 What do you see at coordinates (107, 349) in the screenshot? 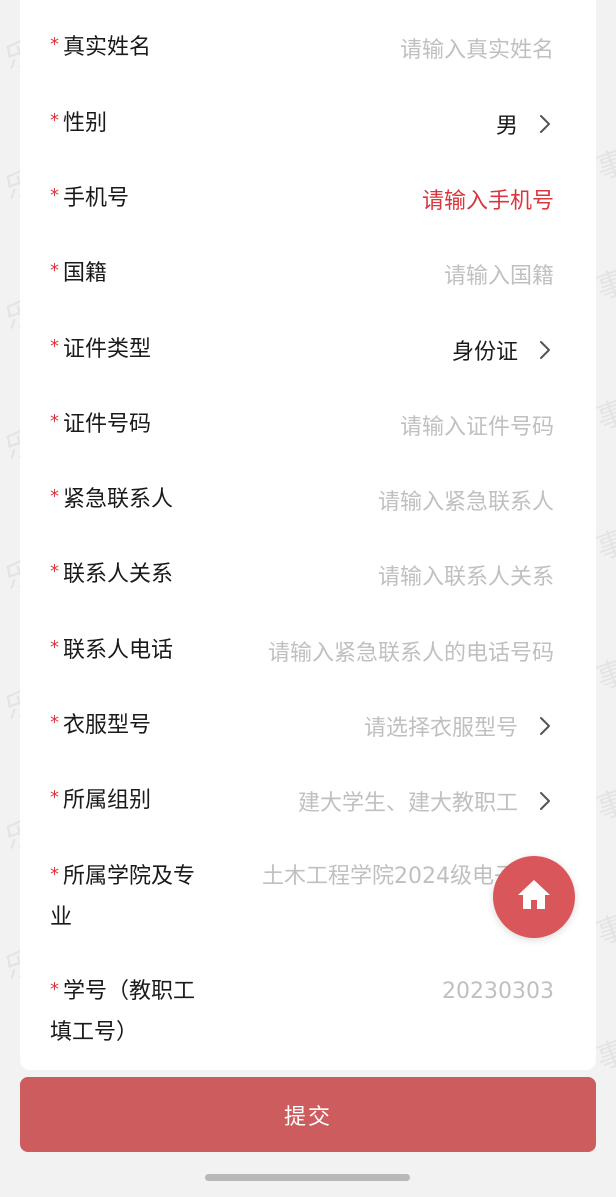
I see `field-label-text: 证件类型` at bounding box center [107, 349].